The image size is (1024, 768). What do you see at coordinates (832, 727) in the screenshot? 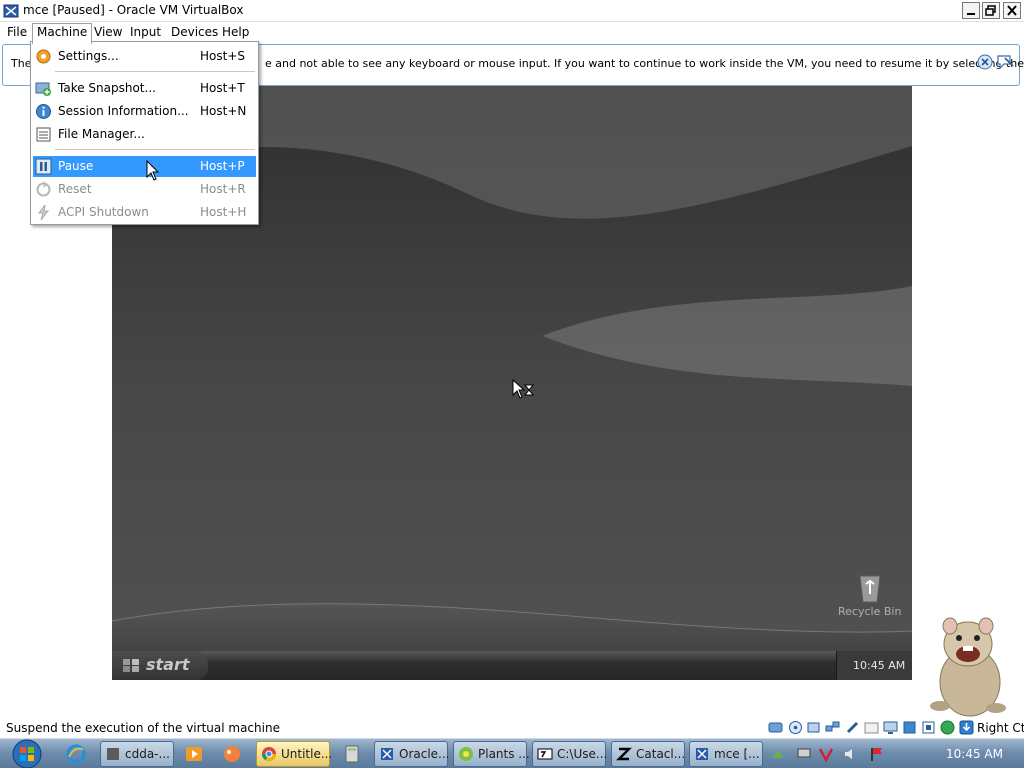
I see `network-icon` at bounding box center [832, 727].